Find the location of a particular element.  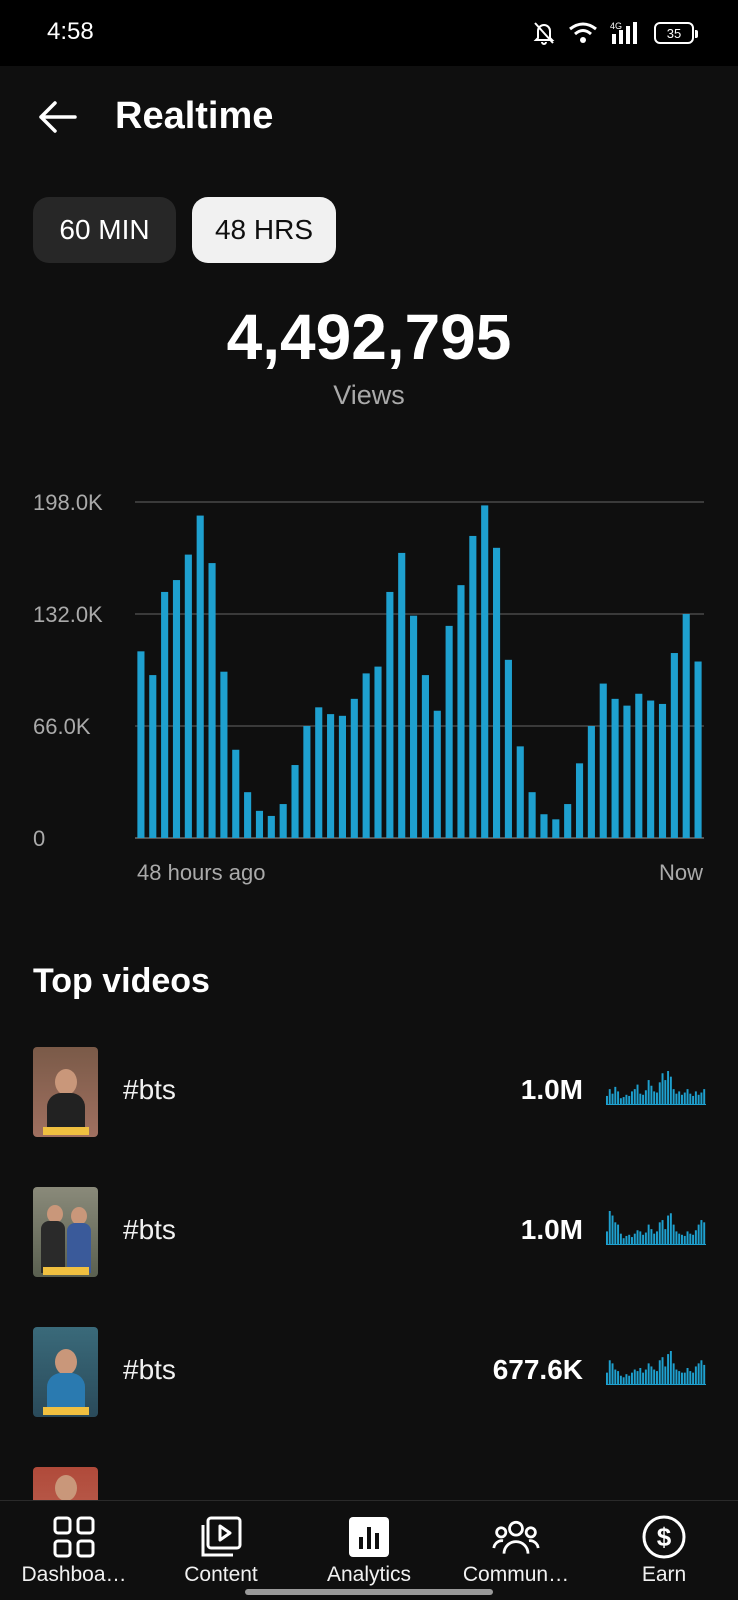

analytics-icon is located at coordinates (369, 1537).